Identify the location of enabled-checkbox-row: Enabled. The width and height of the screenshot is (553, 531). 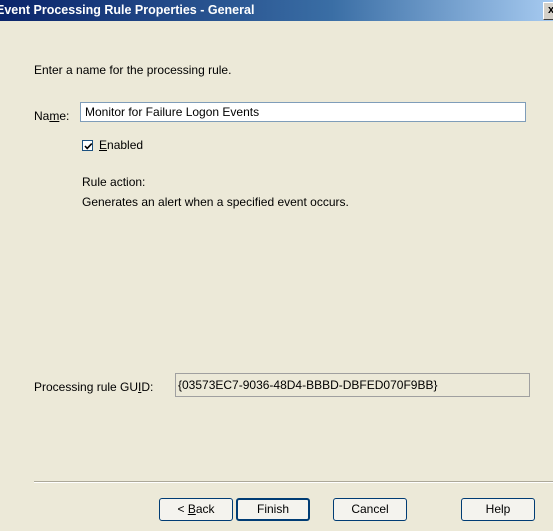
(112, 145).